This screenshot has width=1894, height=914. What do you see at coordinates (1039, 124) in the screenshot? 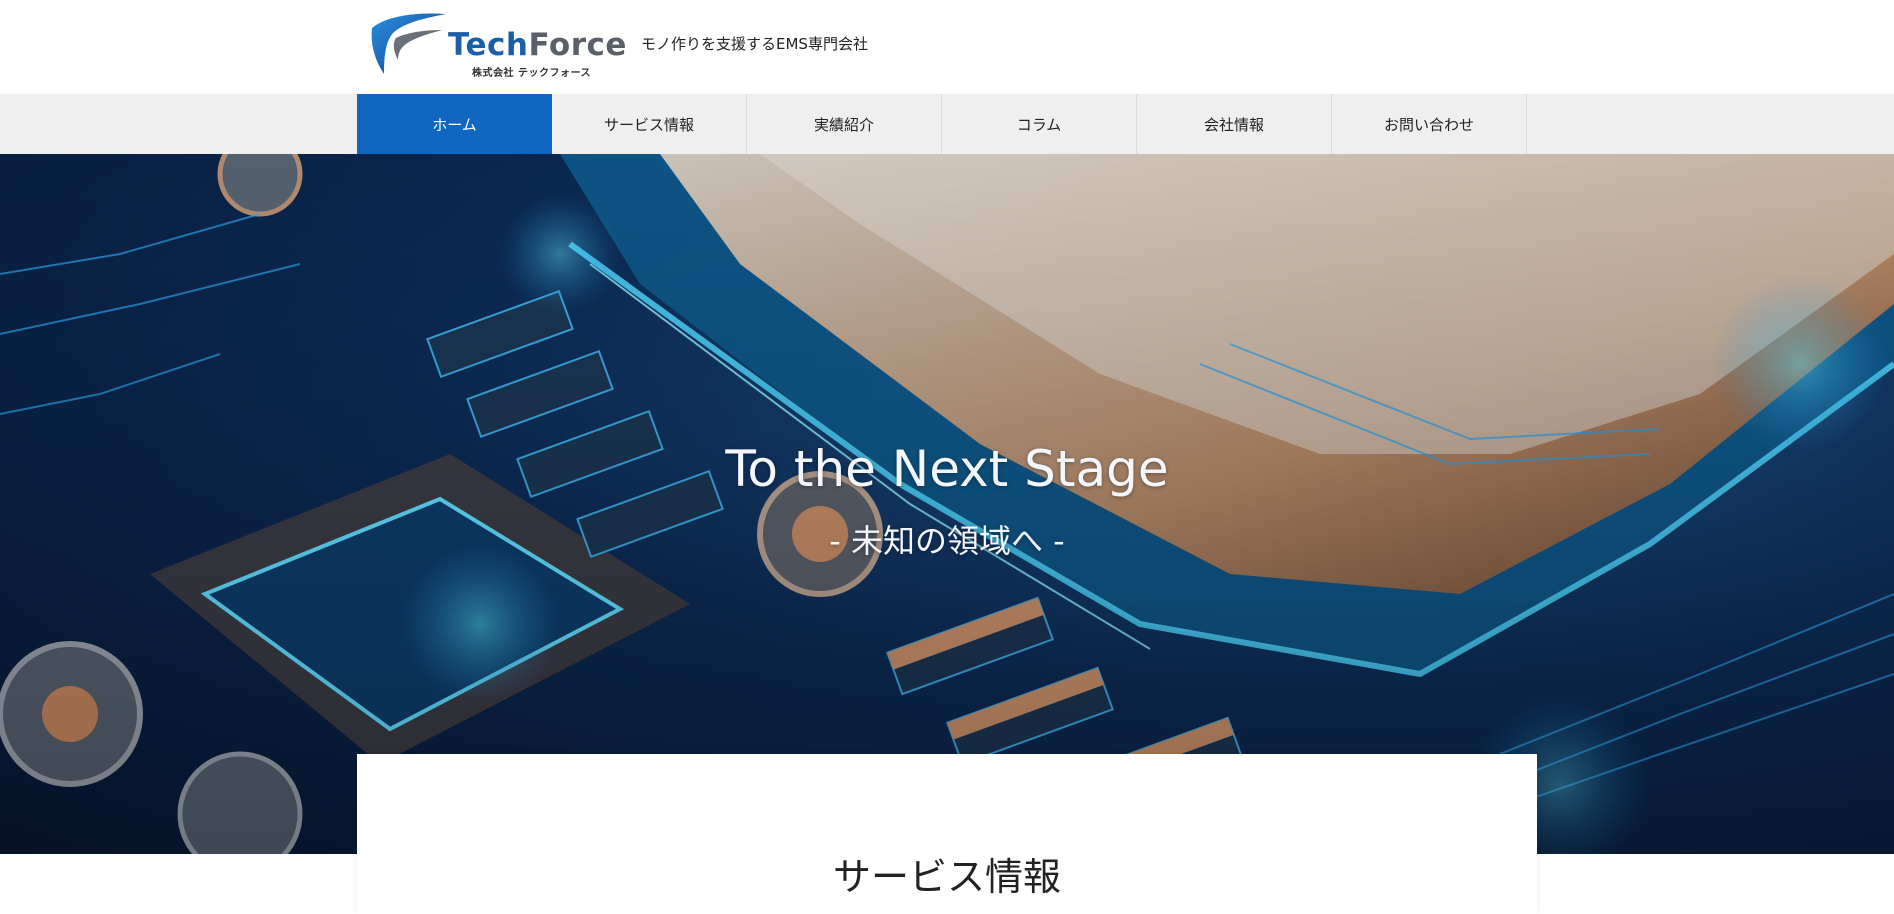
I see `nav-item-column: コラム` at bounding box center [1039, 124].